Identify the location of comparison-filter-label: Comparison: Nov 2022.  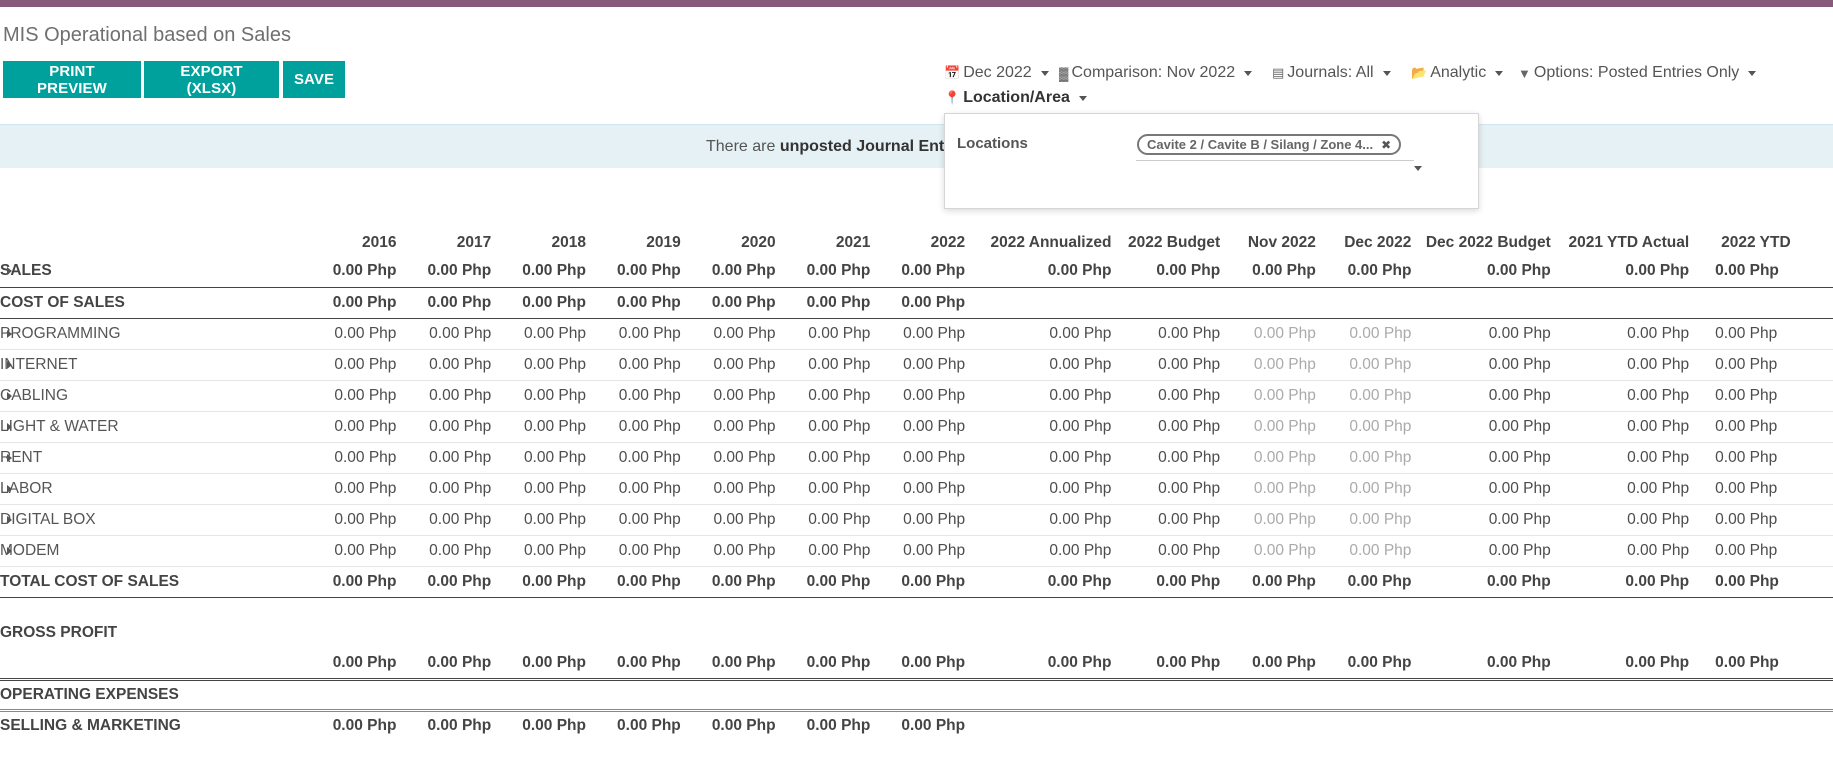
(1153, 72).